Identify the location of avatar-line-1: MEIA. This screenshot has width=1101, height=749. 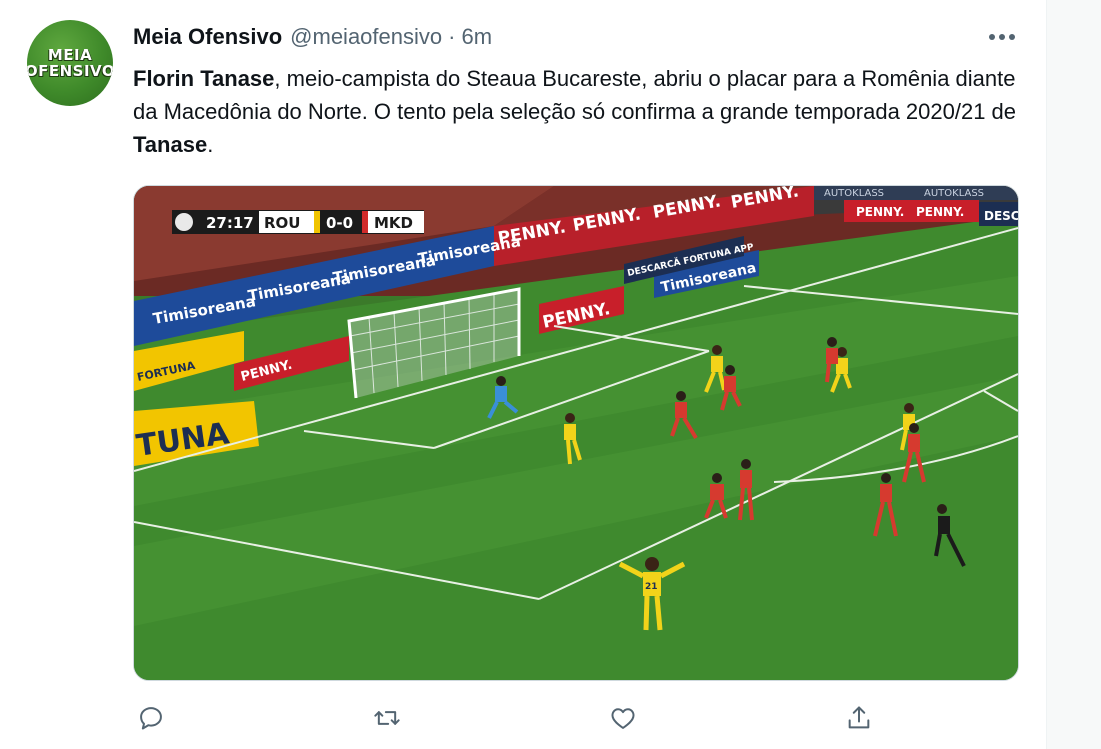
(70, 55).